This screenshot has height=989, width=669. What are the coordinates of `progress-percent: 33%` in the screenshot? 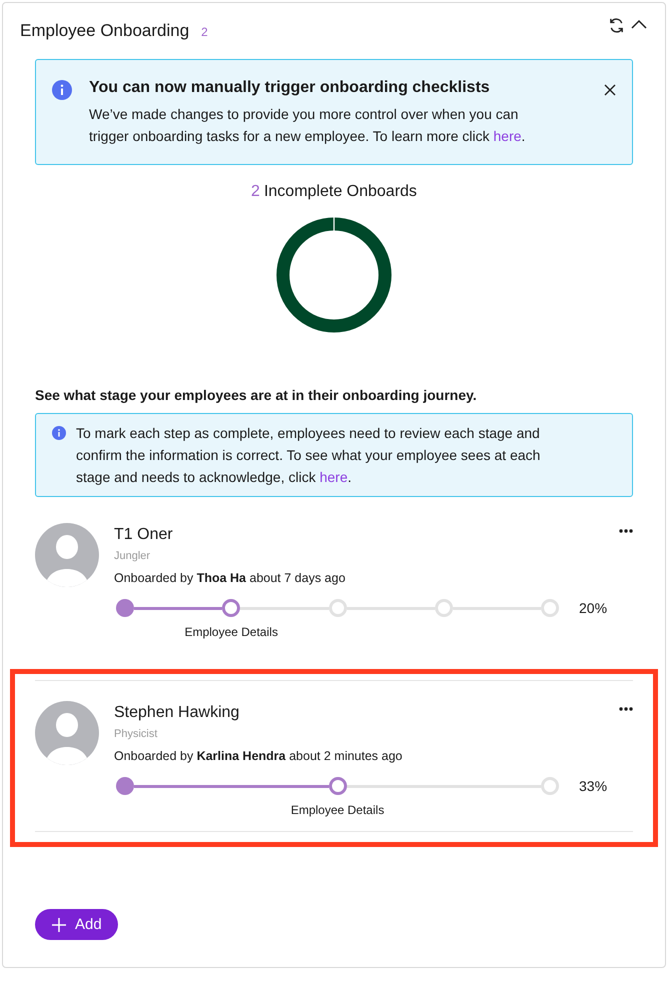 It's located at (593, 786).